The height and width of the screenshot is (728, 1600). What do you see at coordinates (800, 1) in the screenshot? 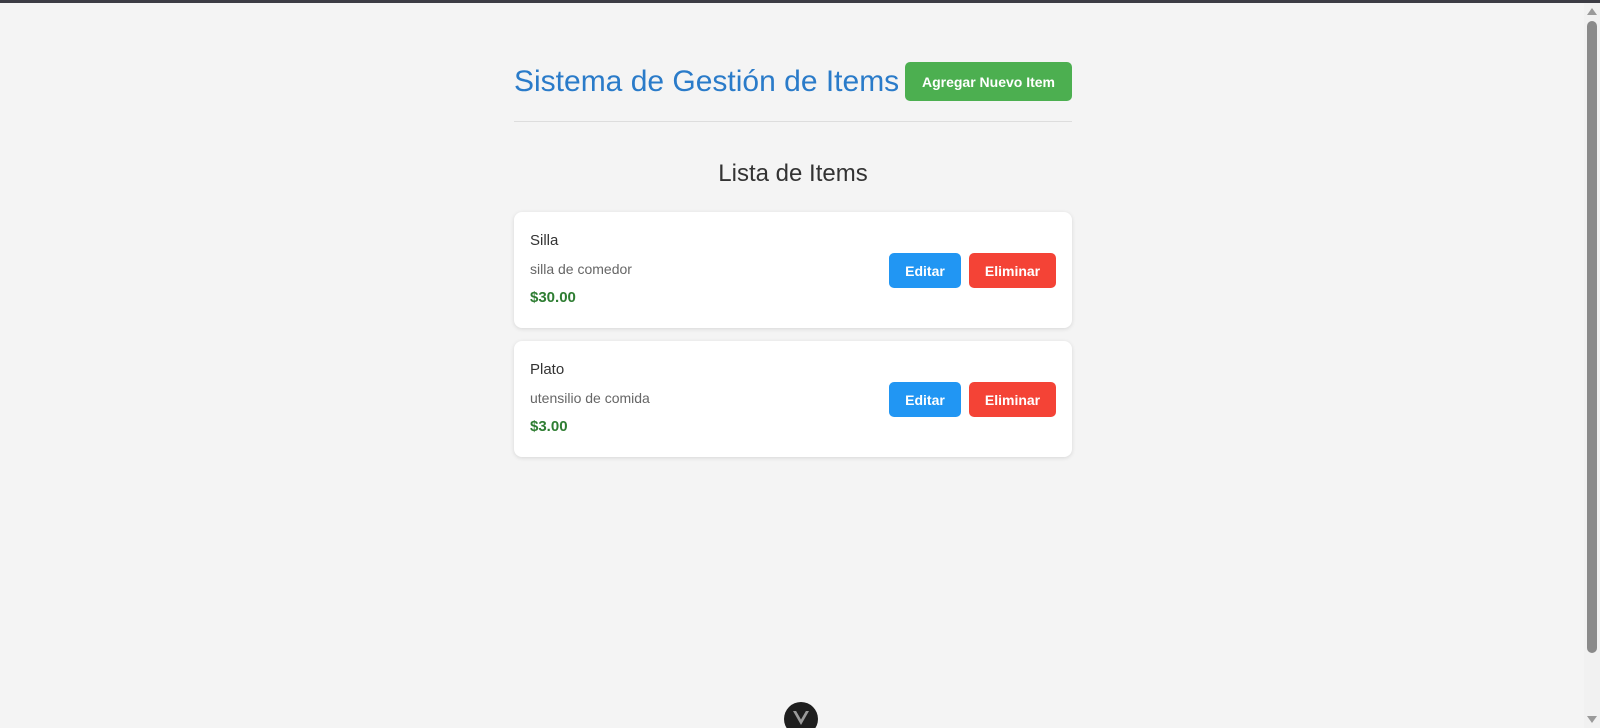
I see `window-top-border` at bounding box center [800, 1].